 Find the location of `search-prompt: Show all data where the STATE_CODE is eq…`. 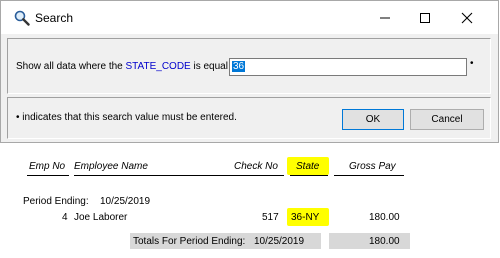

search-prompt: Show all data where the STATE_CODE is eq… is located at coordinates (127, 66).